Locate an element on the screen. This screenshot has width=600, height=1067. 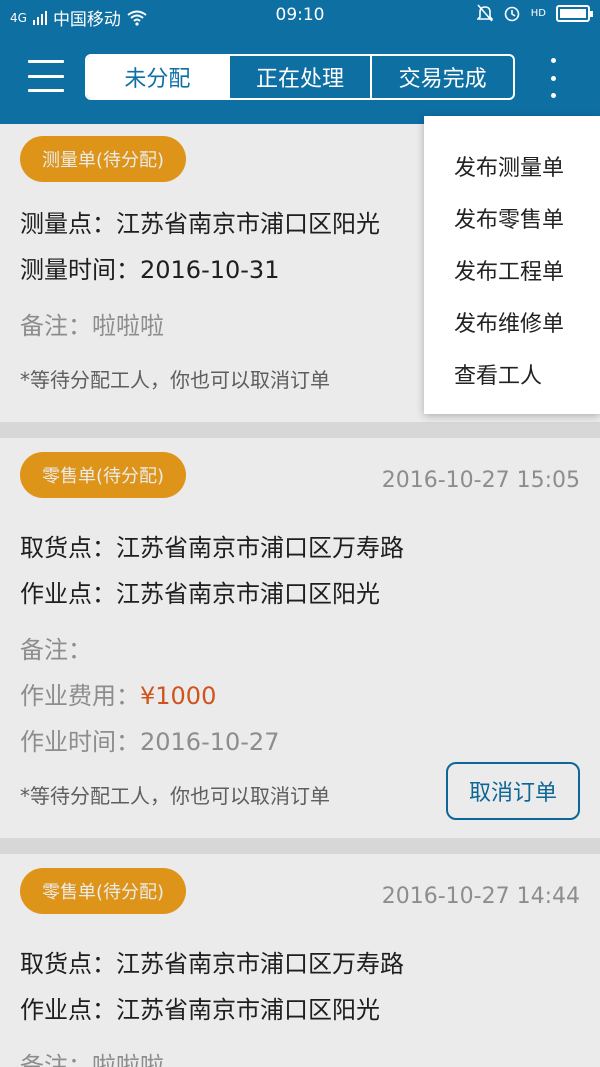
menu-icon is located at coordinates (46, 76).